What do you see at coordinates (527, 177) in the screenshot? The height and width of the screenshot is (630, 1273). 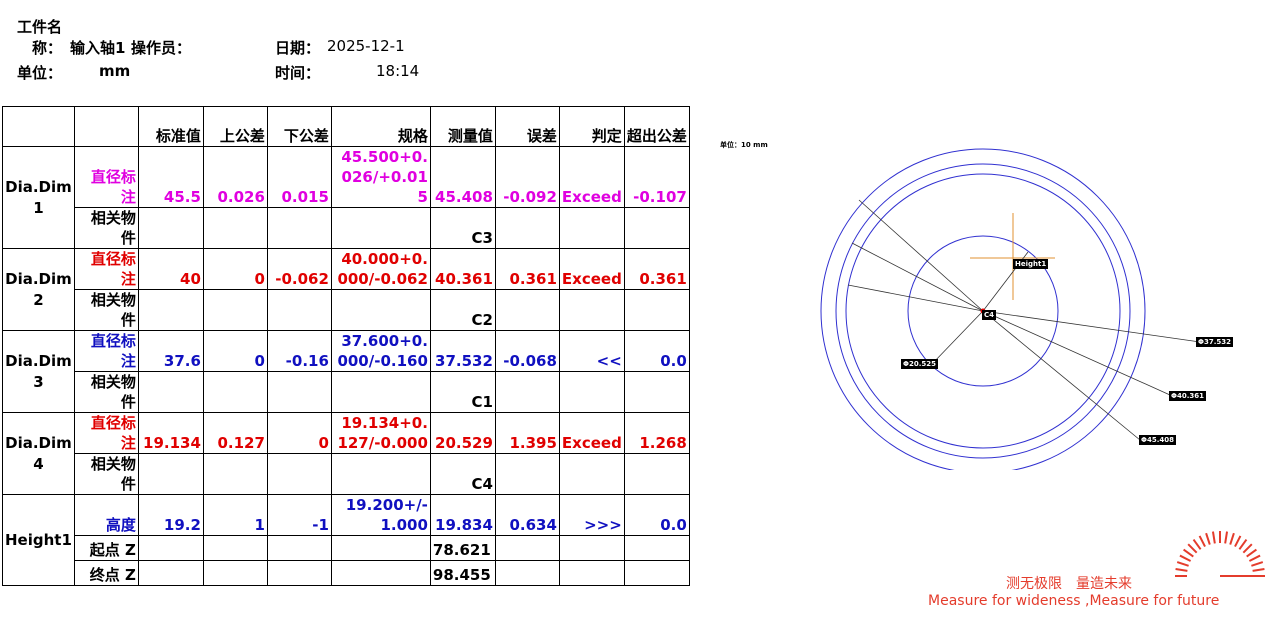 I see `error: -0.092` at bounding box center [527, 177].